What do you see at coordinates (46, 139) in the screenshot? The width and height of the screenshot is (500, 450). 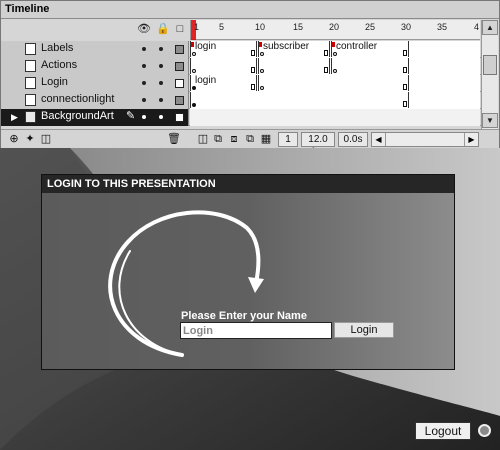 I see `insert-folder-icon: ◫` at bounding box center [46, 139].